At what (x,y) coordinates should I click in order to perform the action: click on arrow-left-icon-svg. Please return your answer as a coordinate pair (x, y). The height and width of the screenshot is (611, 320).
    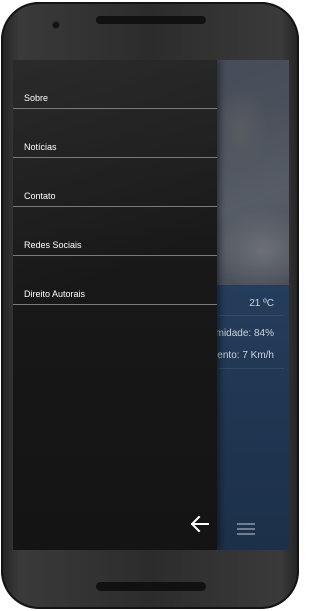
    Looking at the image, I should click on (199, 524).